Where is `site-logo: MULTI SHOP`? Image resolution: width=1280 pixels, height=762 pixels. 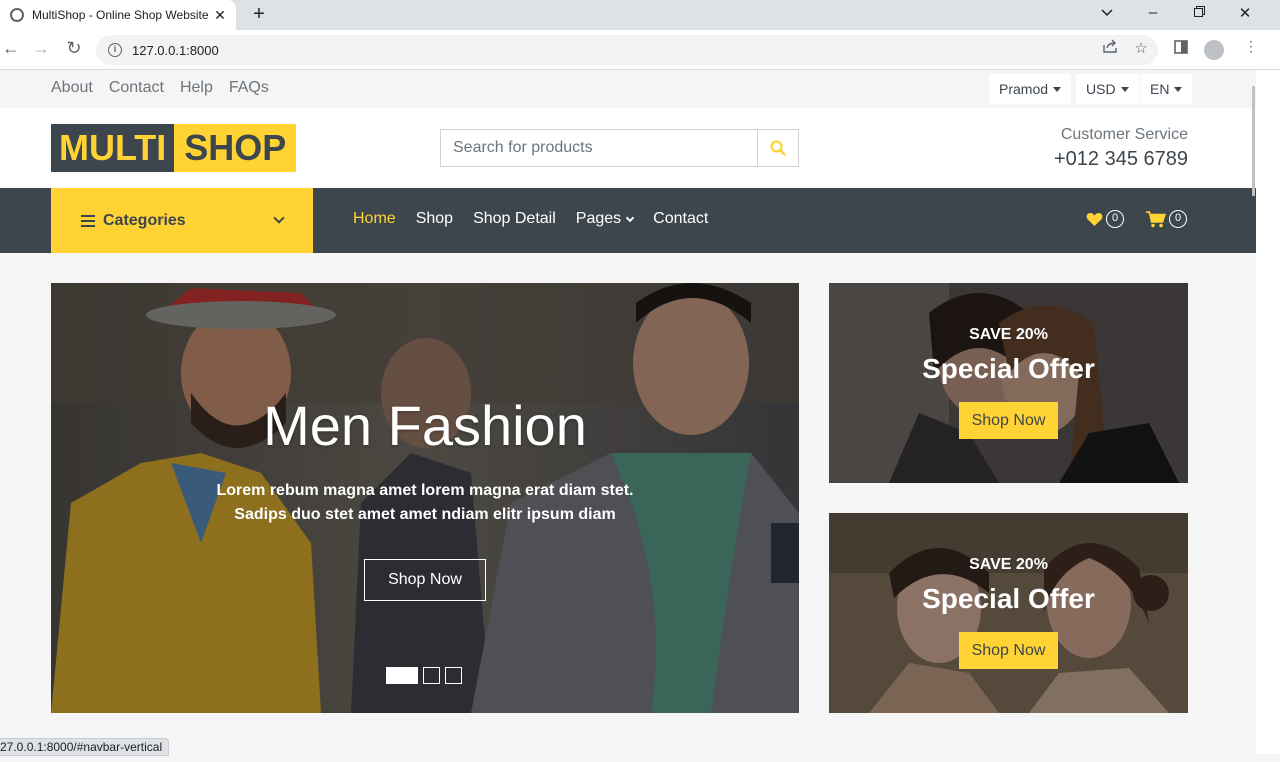 site-logo: MULTI SHOP is located at coordinates (174, 148).